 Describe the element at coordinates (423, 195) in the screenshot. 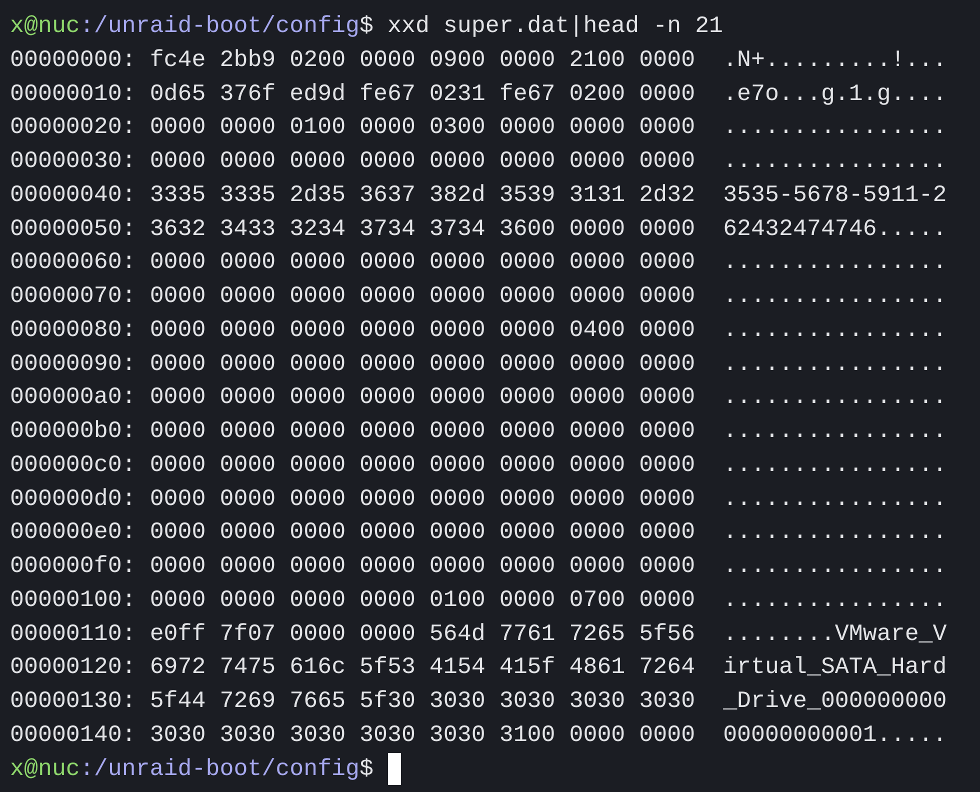

I see `hex-bytes: 3335 3335 2d35 3637 382d 3539 3131 2d32` at that location.